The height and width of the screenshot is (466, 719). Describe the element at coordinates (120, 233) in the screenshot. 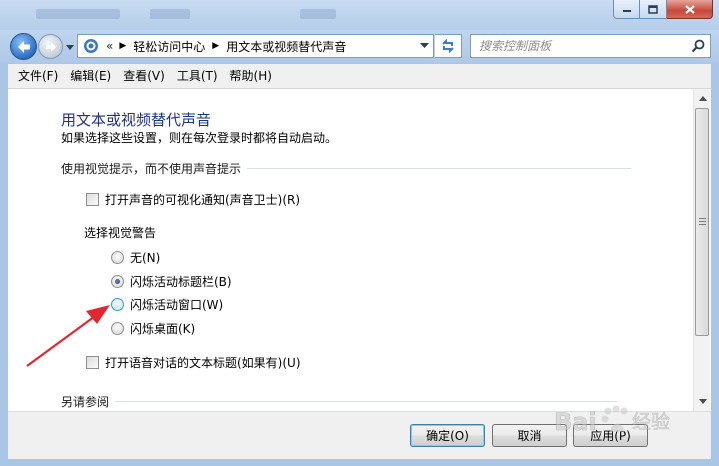

I see `visual-warning-label: 选择视觉警告` at that location.